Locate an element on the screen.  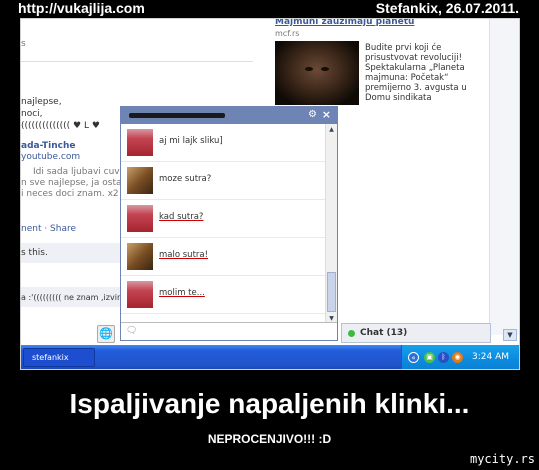
post-snippet: i neces doci znam. x2 P is located at coordinates (74, 194).